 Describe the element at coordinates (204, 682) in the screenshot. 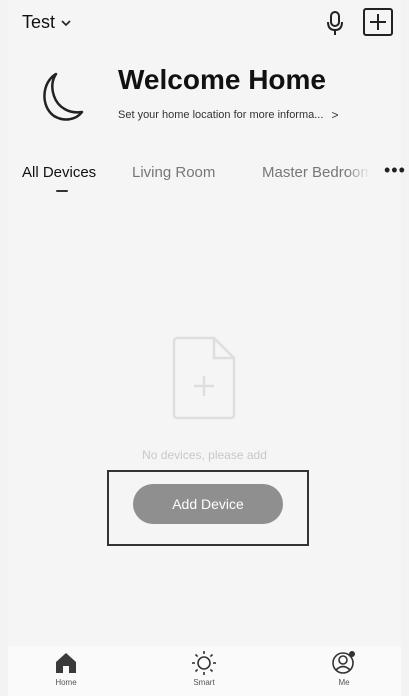

I see `nav-smart-label: Smart` at that location.